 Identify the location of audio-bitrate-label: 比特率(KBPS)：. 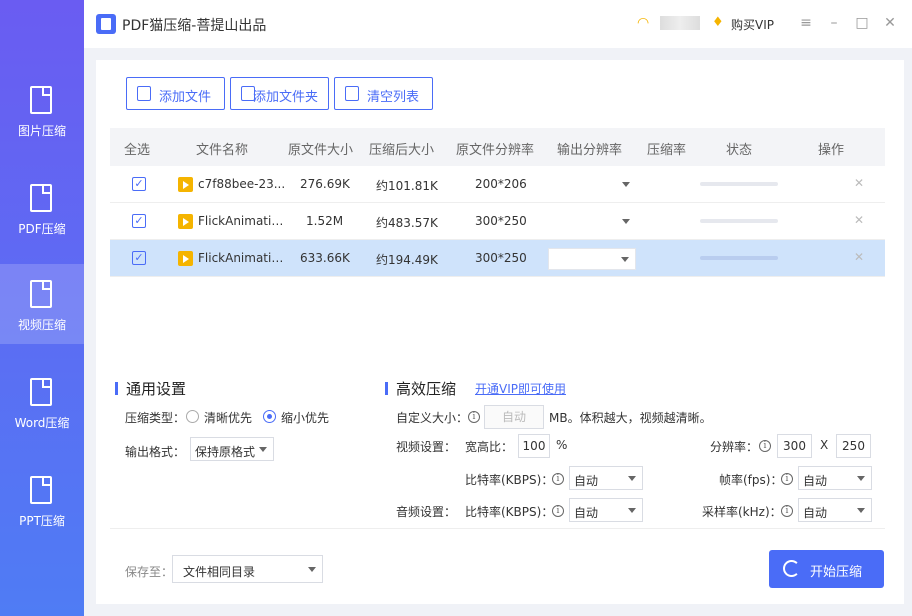
(509, 512).